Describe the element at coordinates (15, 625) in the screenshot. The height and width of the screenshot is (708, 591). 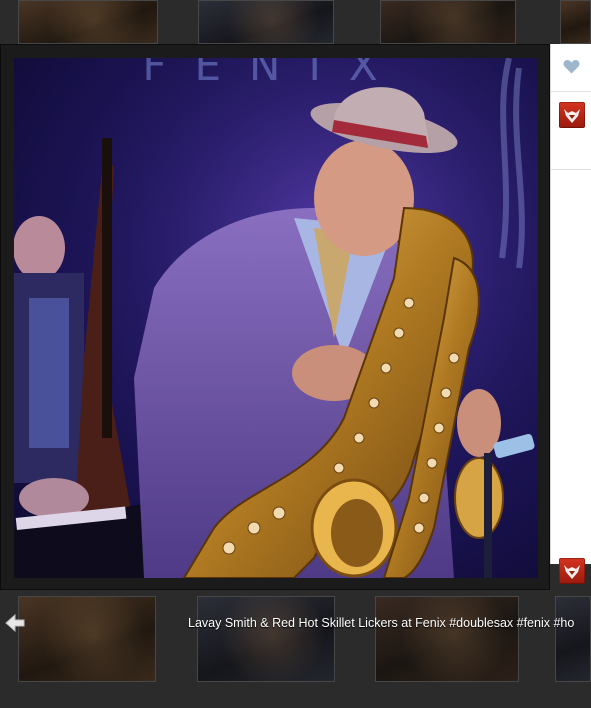
I see `left-arrow-icon` at that location.